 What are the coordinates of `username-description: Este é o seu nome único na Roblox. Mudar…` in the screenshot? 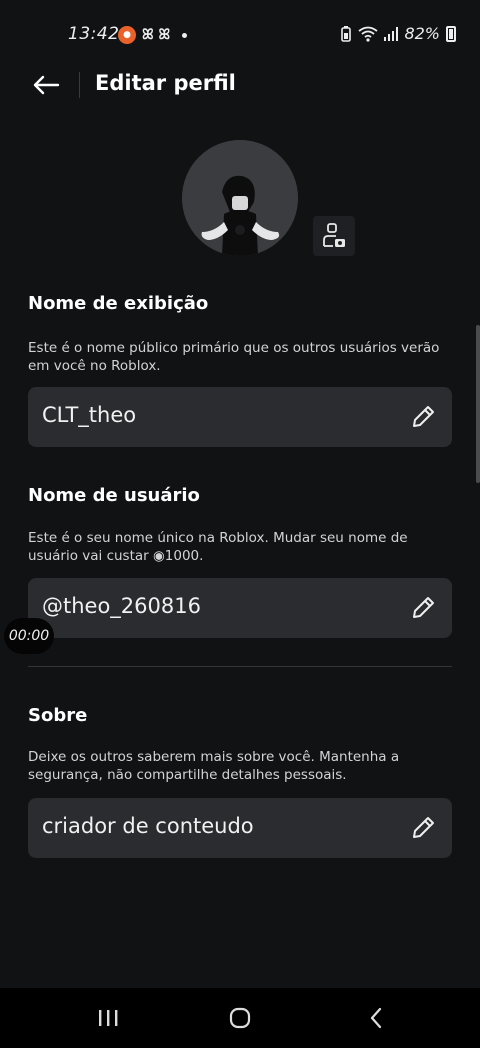 It's located at (218, 547).